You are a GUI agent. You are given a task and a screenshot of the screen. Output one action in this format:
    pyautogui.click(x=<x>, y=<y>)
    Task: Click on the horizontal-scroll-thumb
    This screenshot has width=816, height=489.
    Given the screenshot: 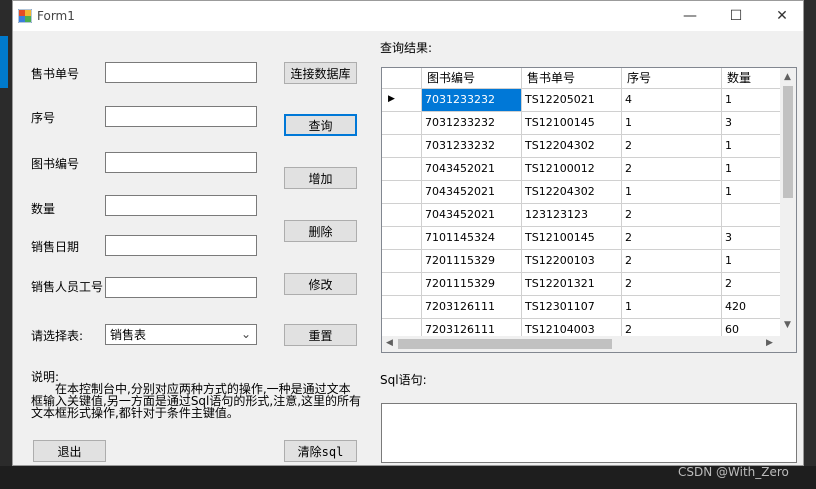 What is the action you would take?
    pyautogui.click(x=505, y=344)
    